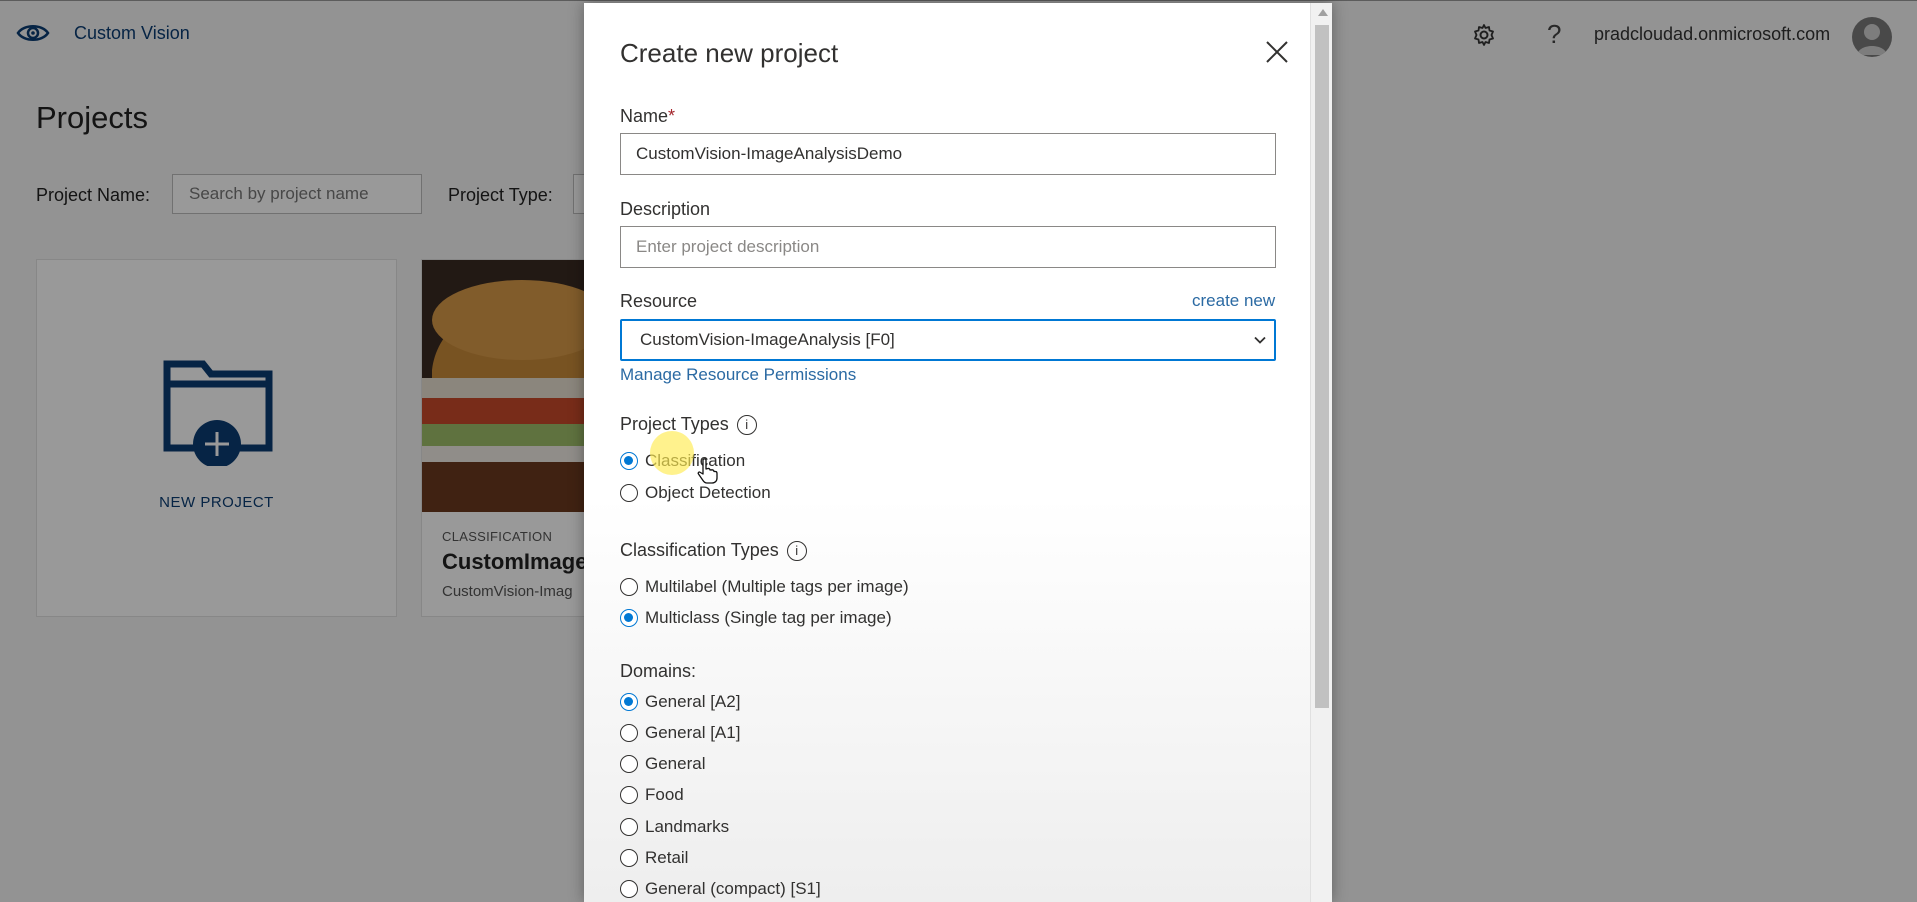 The width and height of the screenshot is (1917, 902). What do you see at coordinates (688, 425) in the screenshot?
I see `project-types-label: Project Types i` at bounding box center [688, 425].